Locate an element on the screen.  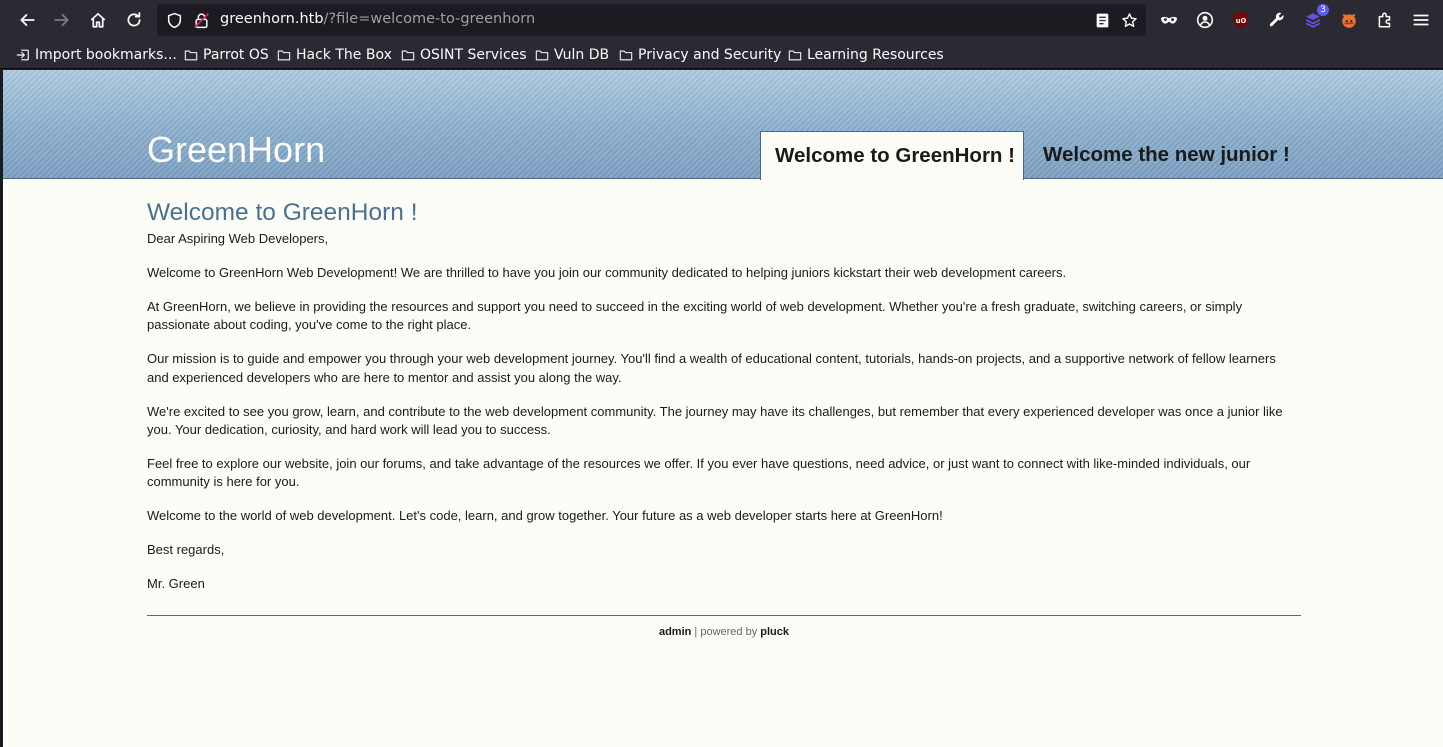
shield-icon is located at coordinates (174, 20).